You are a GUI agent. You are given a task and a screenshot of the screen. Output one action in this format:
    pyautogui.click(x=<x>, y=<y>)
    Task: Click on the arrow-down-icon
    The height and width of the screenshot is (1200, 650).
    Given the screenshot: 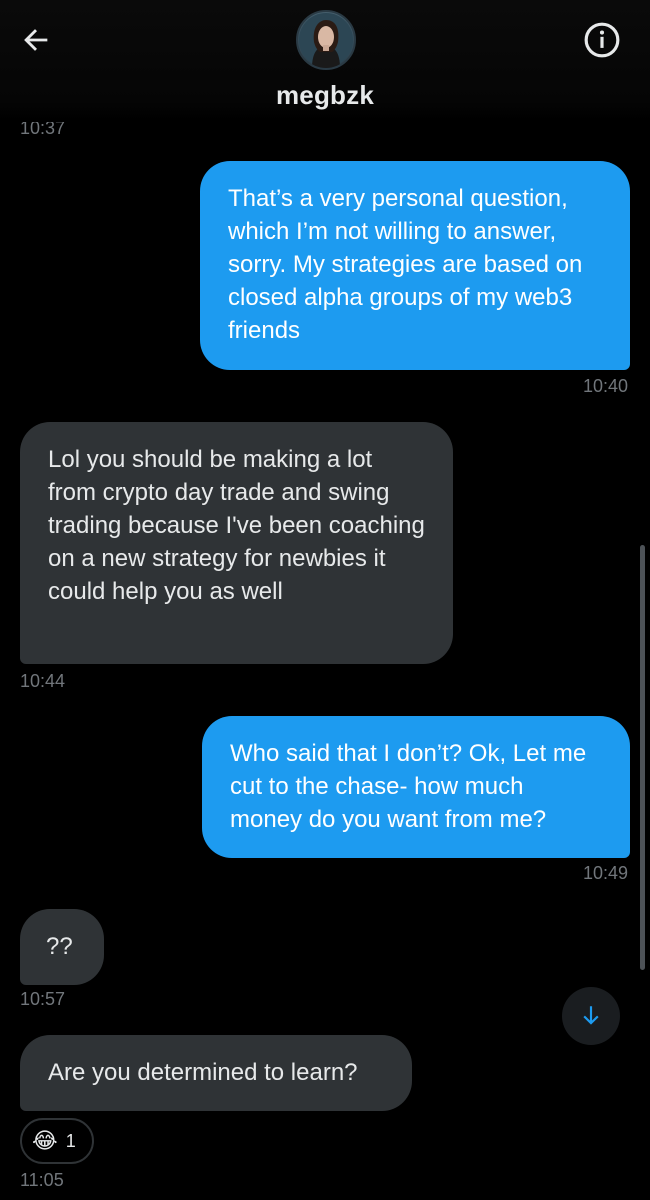 What is the action you would take?
    pyautogui.click(x=591, y=1015)
    